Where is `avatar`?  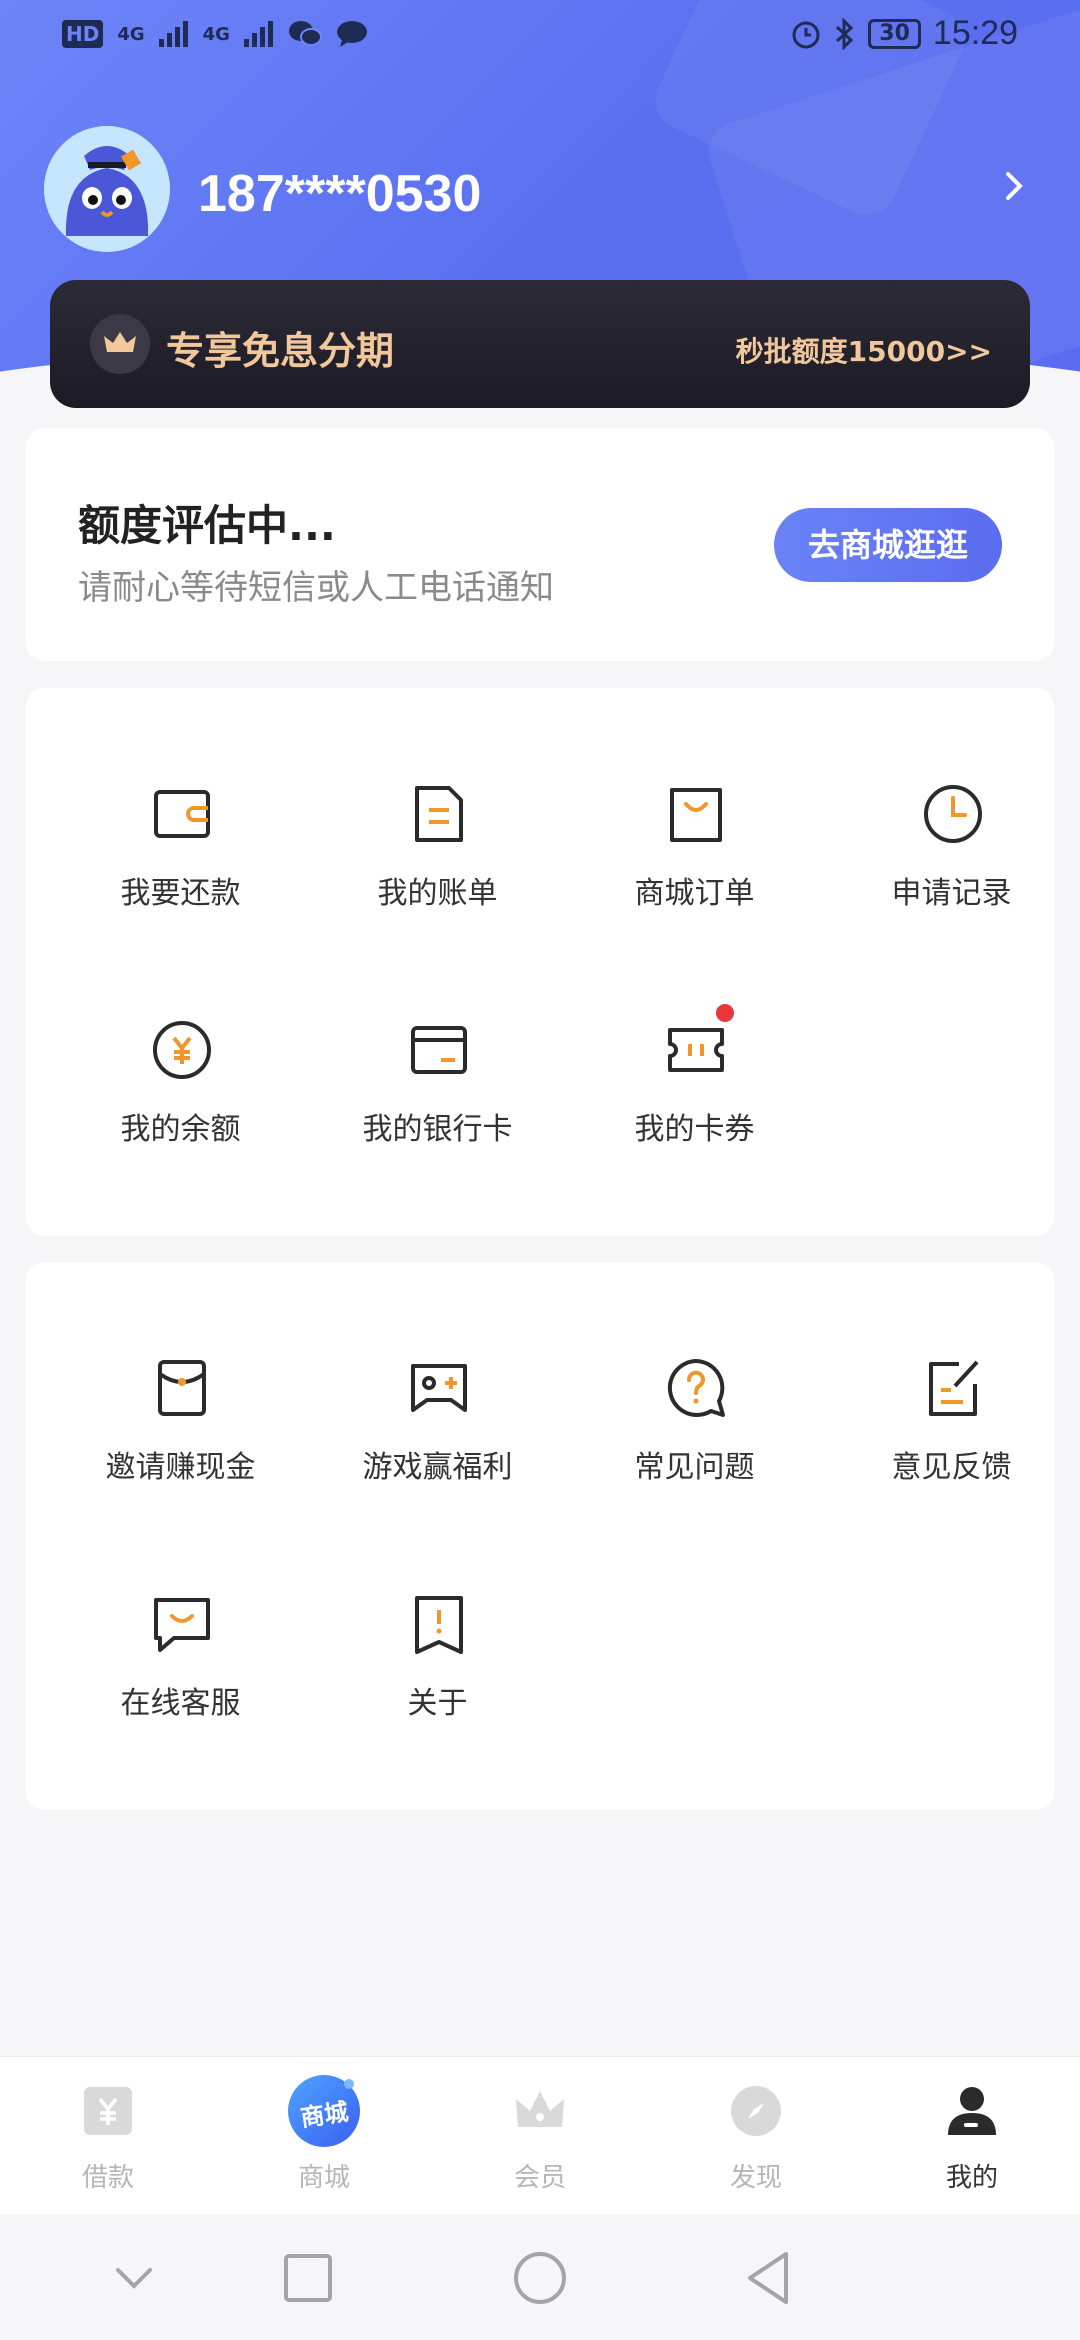
avatar is located at coordinates (107, 189).